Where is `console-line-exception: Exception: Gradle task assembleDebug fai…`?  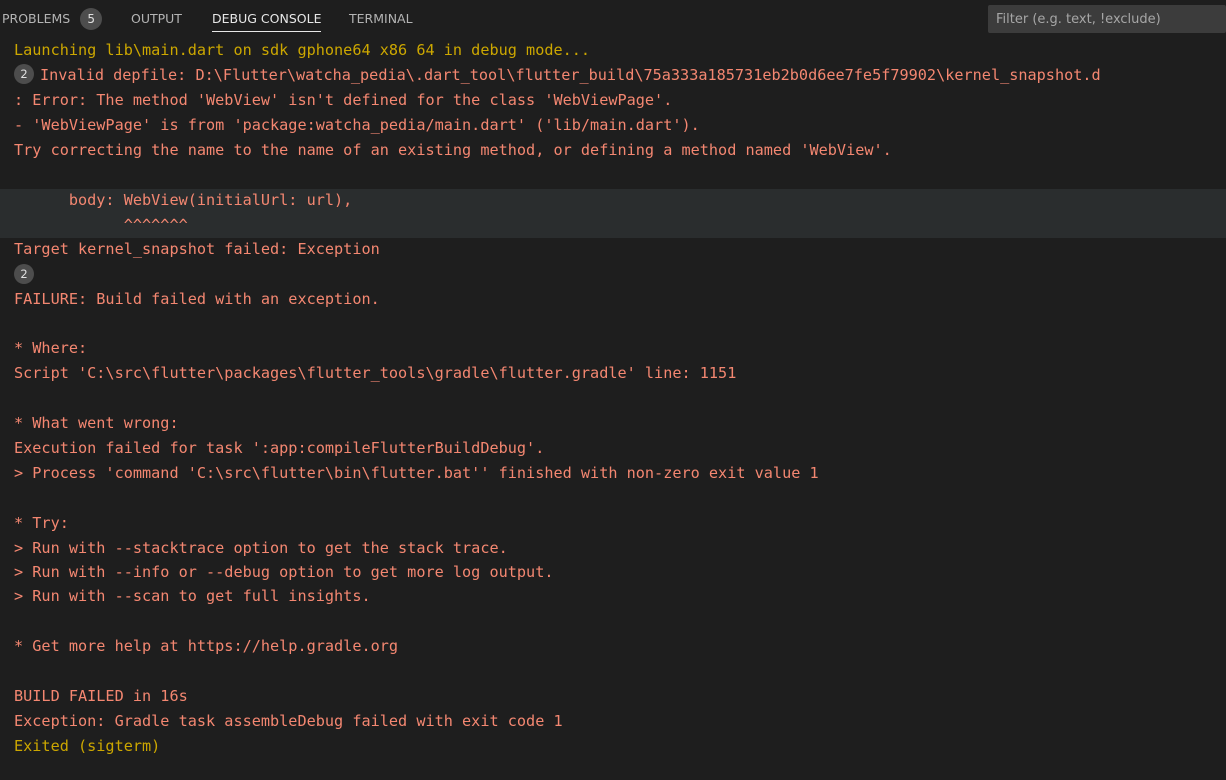
console-line-exception: Exception: Gradle task assembleDebug fai… is located at coordinates (288, 721).